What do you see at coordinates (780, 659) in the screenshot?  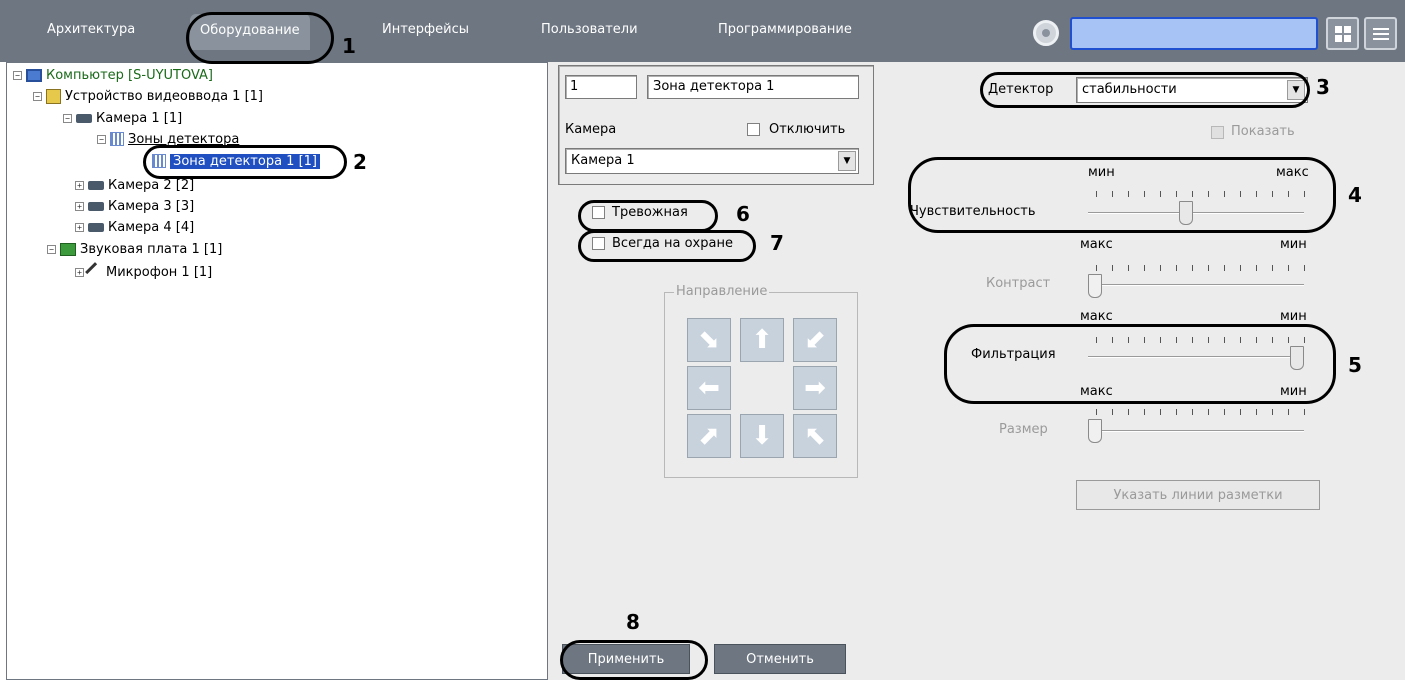 I see `cancel-button: Отменить` at bounding box center [780, 659].